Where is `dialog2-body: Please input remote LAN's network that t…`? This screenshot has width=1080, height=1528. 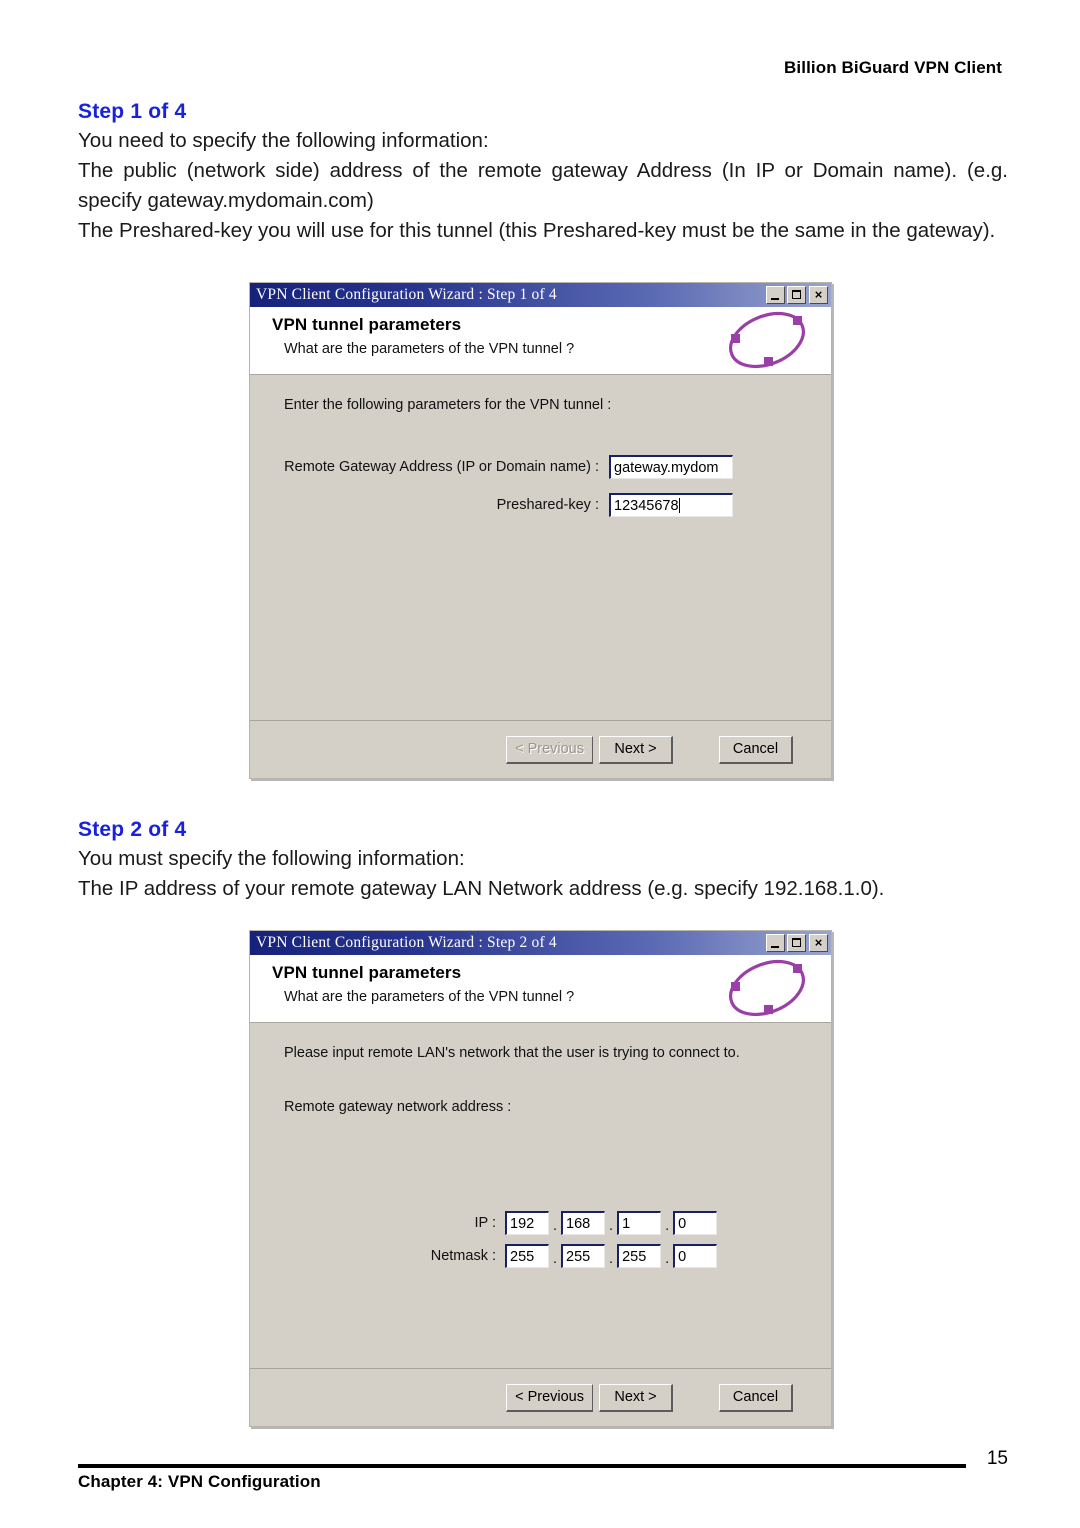
dialog2-body: Please input remote LAN's network that t… is located at coordinates (540, 1195).